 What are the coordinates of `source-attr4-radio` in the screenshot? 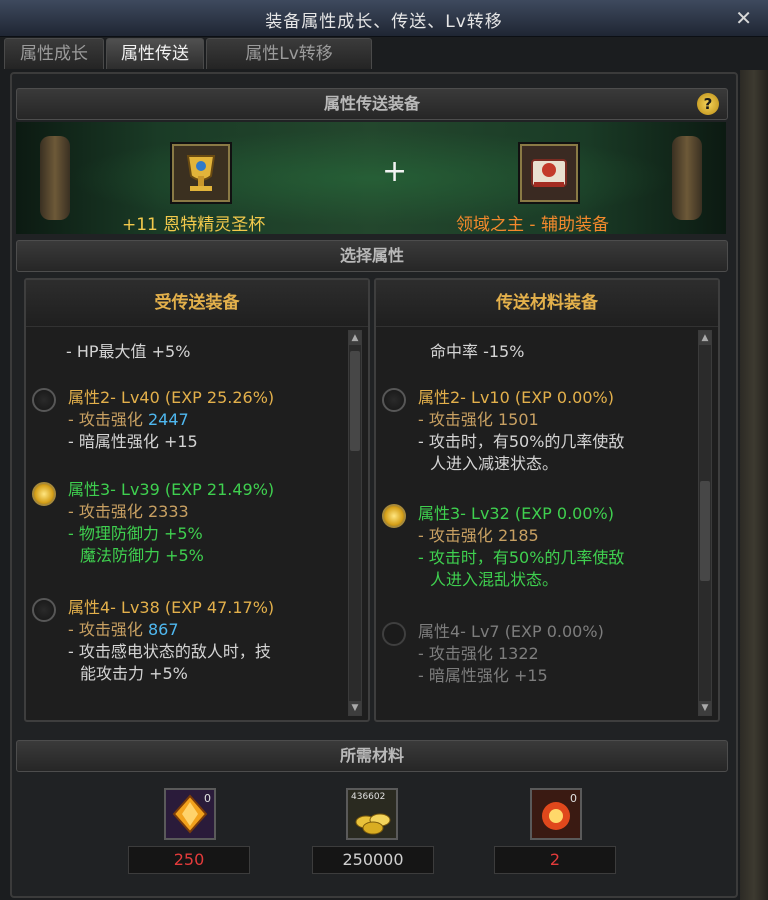 It's located at (394, 634).